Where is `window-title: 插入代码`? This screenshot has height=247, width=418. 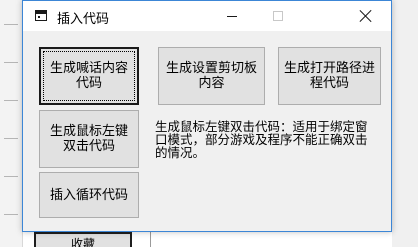
window-title: 插入代码 is located at coordinates (83, 19).